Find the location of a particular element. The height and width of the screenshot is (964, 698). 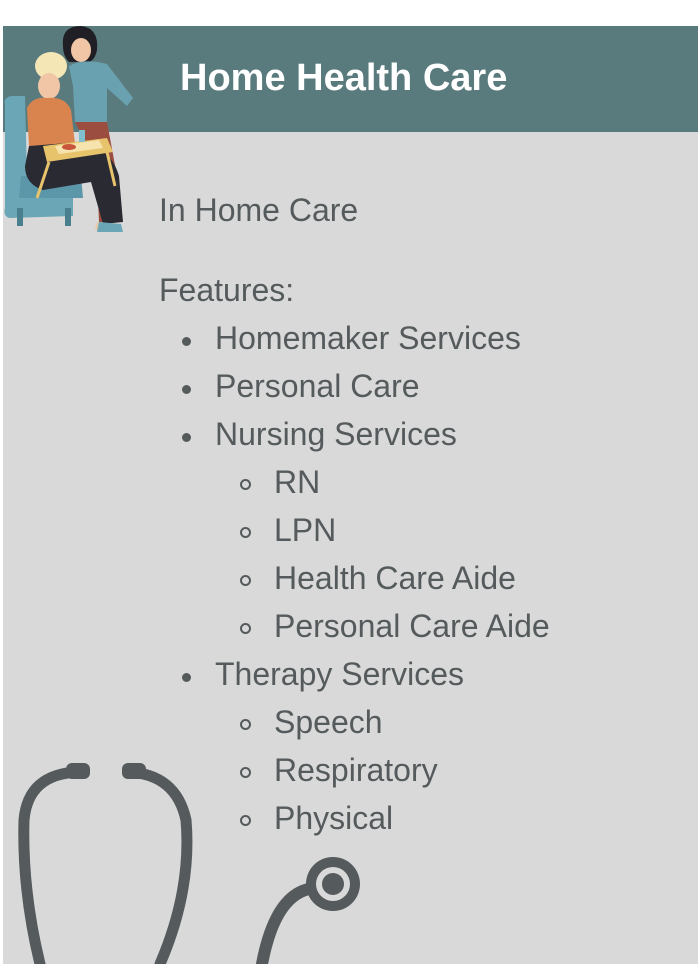

list-item-label: Nursing Services is located at coordinates (336, 434).